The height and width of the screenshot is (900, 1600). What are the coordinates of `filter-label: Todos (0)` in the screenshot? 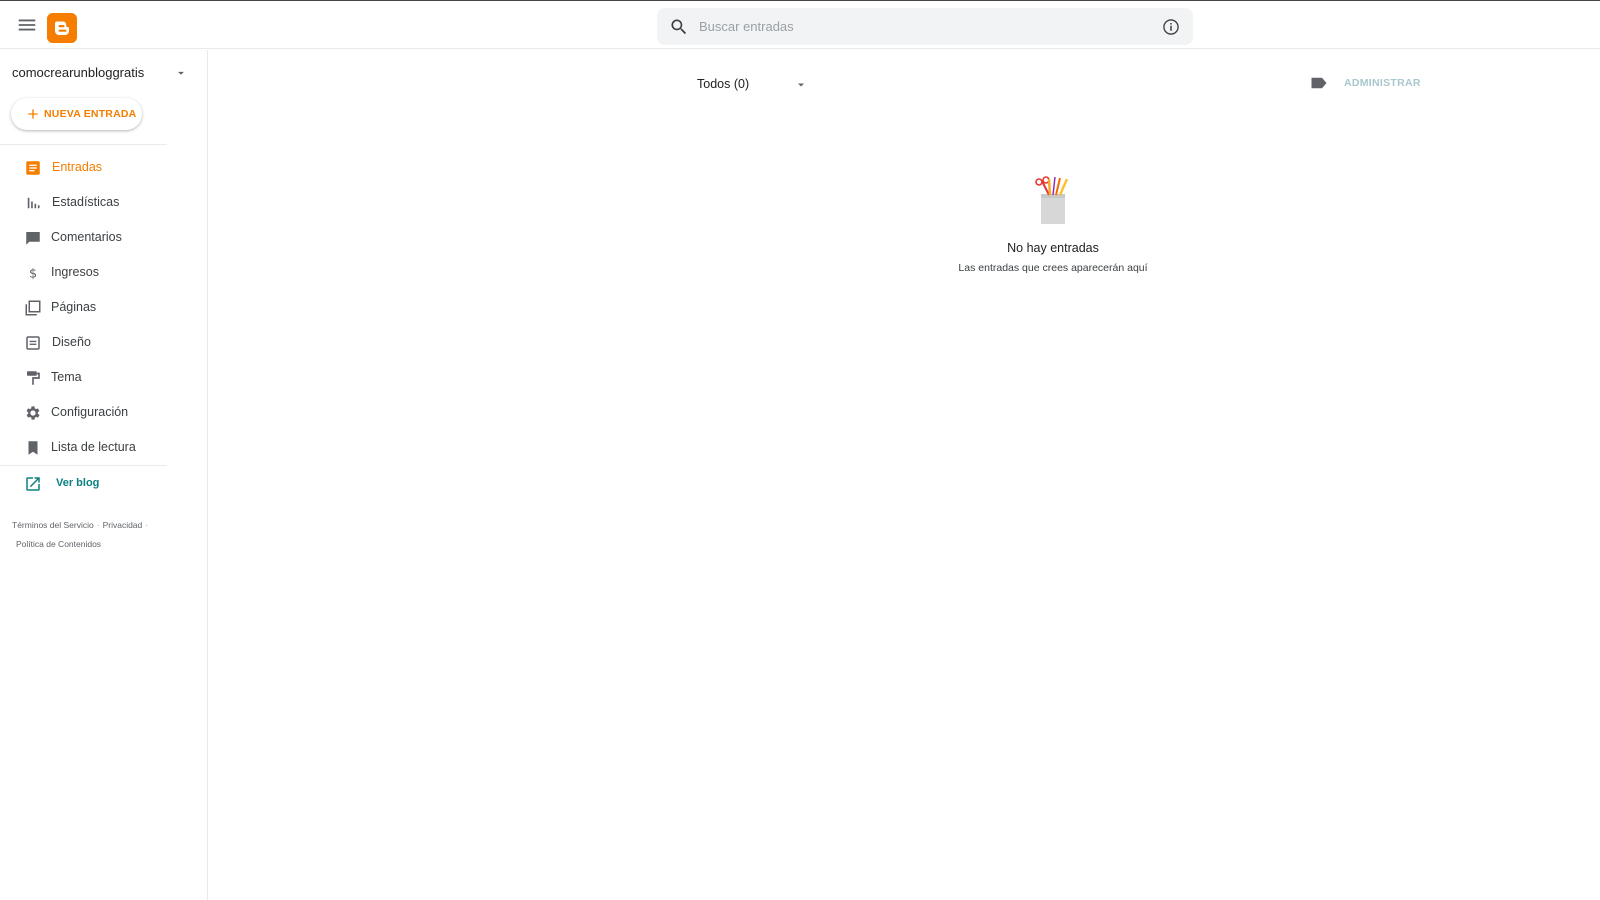 It's located at (723, 84).